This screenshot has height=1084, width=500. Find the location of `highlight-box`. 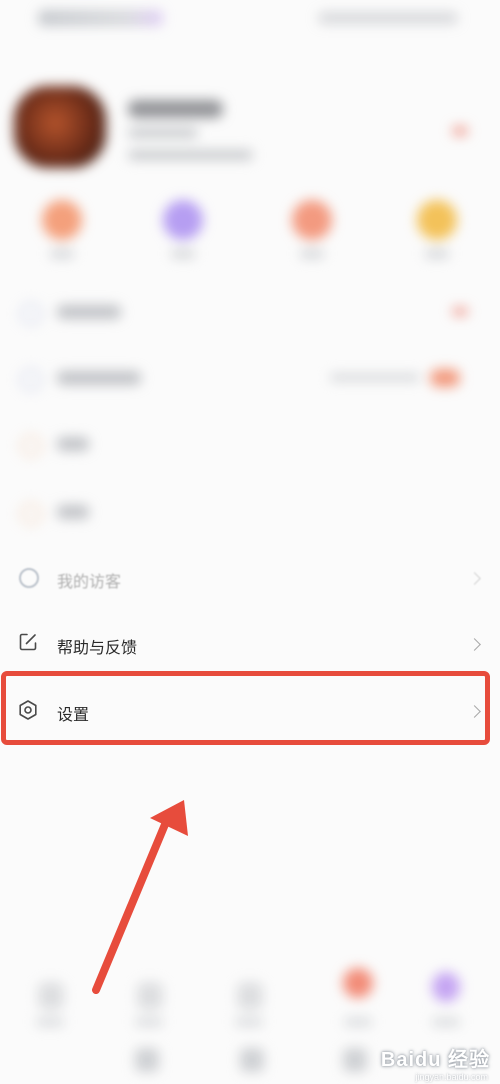

highlight-box is located at coordinates (245, 708).